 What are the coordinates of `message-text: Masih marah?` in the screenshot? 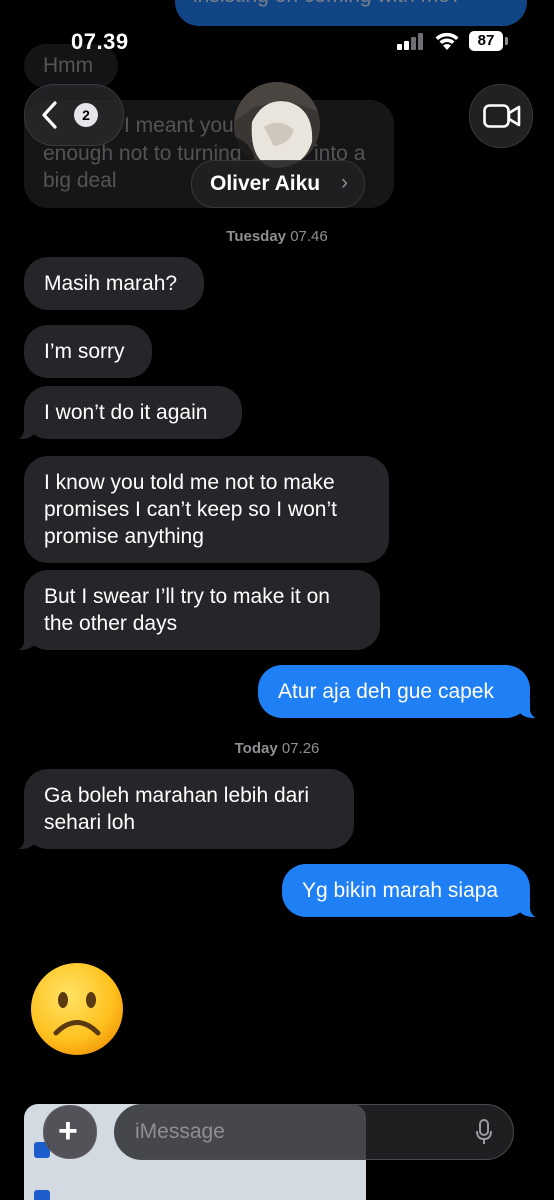 It's located at (111, 283).